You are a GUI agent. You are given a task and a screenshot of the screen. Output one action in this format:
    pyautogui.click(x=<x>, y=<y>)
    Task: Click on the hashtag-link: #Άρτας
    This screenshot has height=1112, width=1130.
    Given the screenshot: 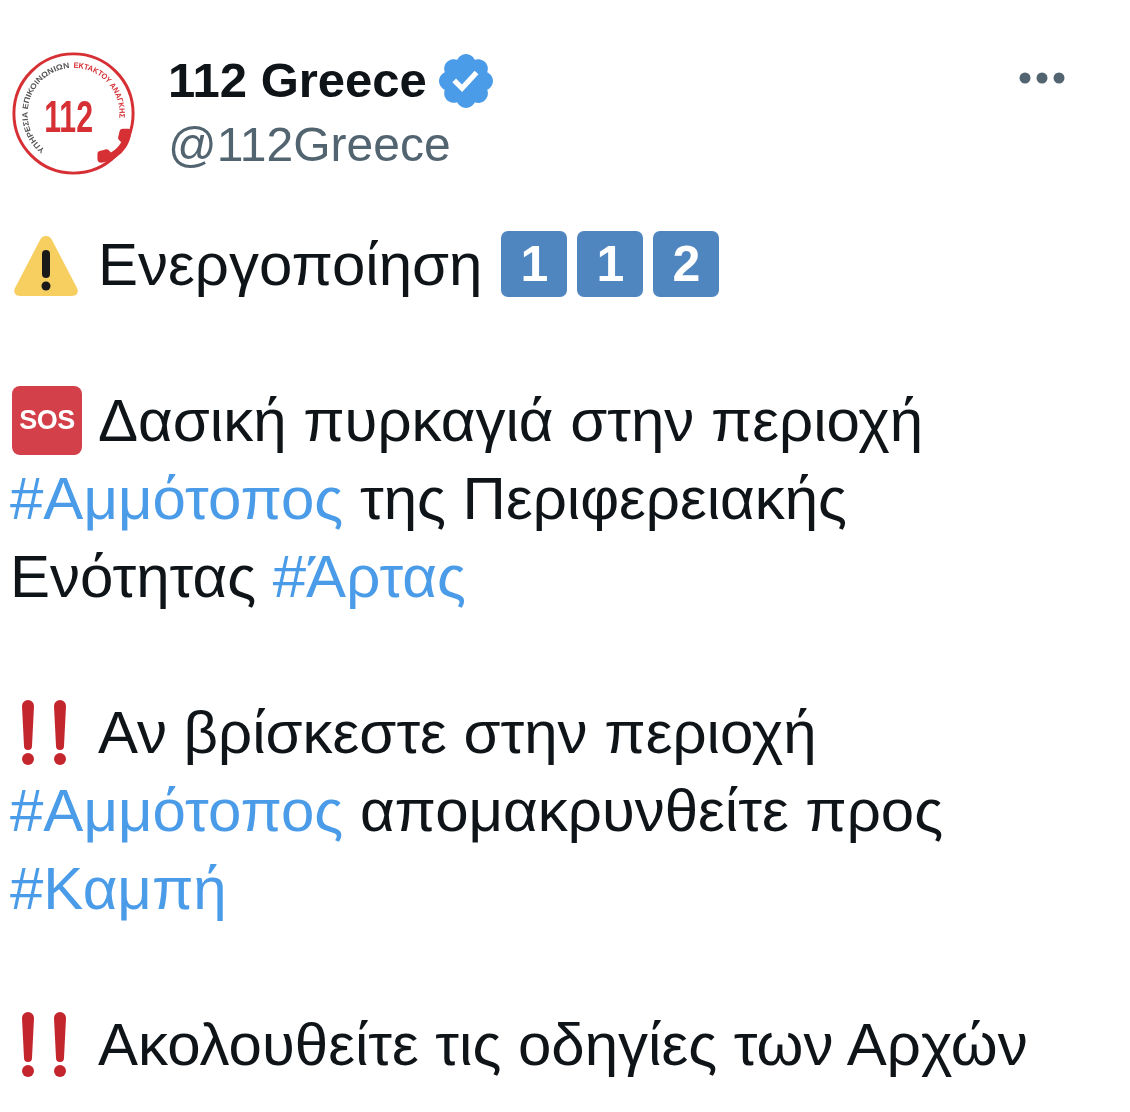 What is the action you would take?
    pyautogui.click(x=369, y=576)
    